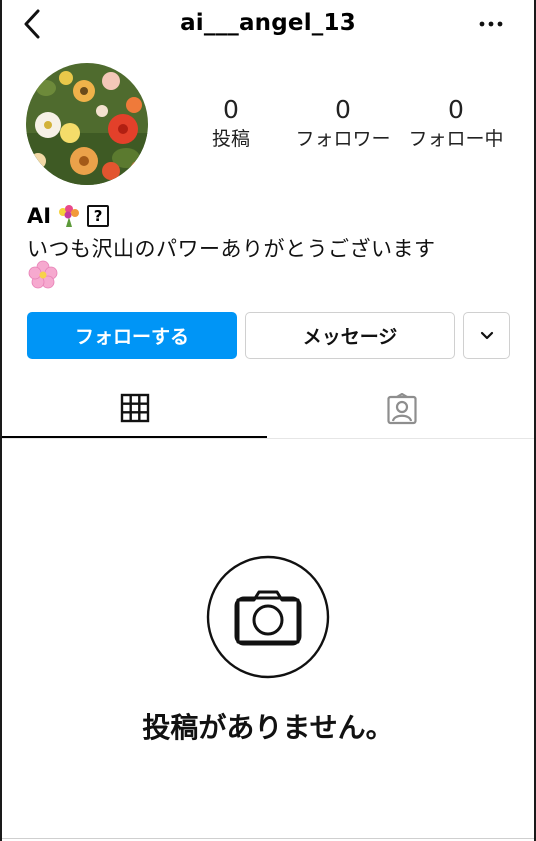  I want to click on more-horizontal-icon, so click(491, 24).